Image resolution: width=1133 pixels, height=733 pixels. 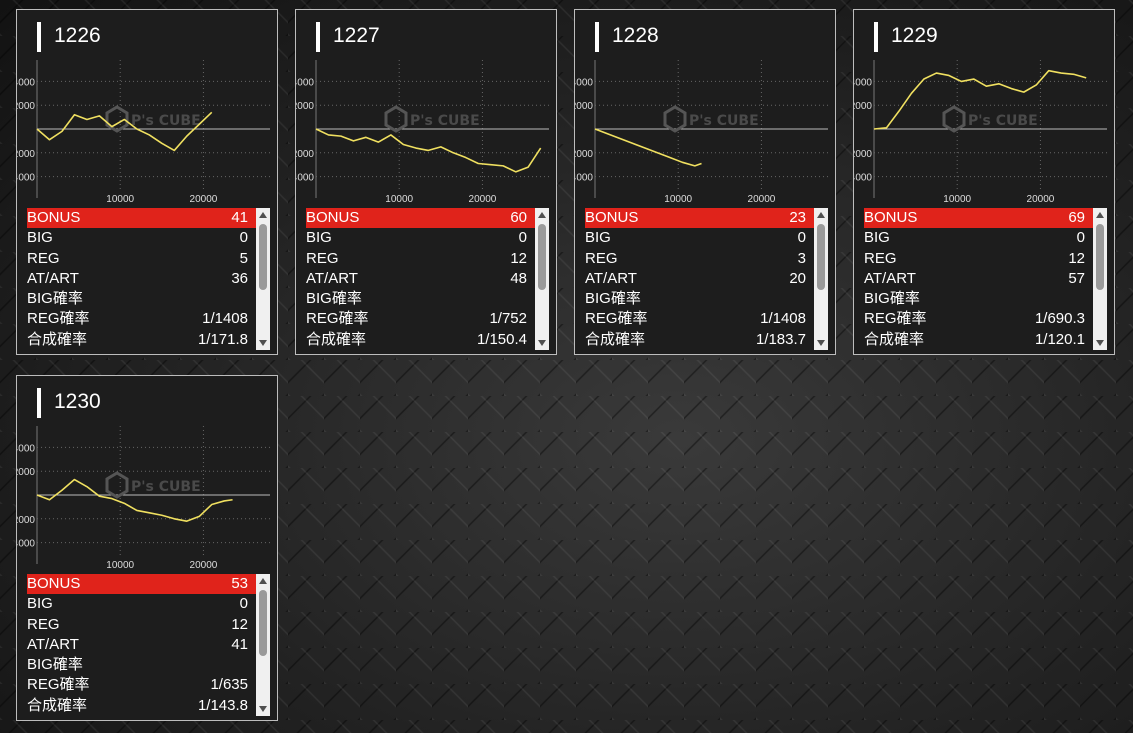 What do you see at coordinates (69, 403) in the screenshot?
I see `machine-number: 1230` at bounding box center [69, 403].